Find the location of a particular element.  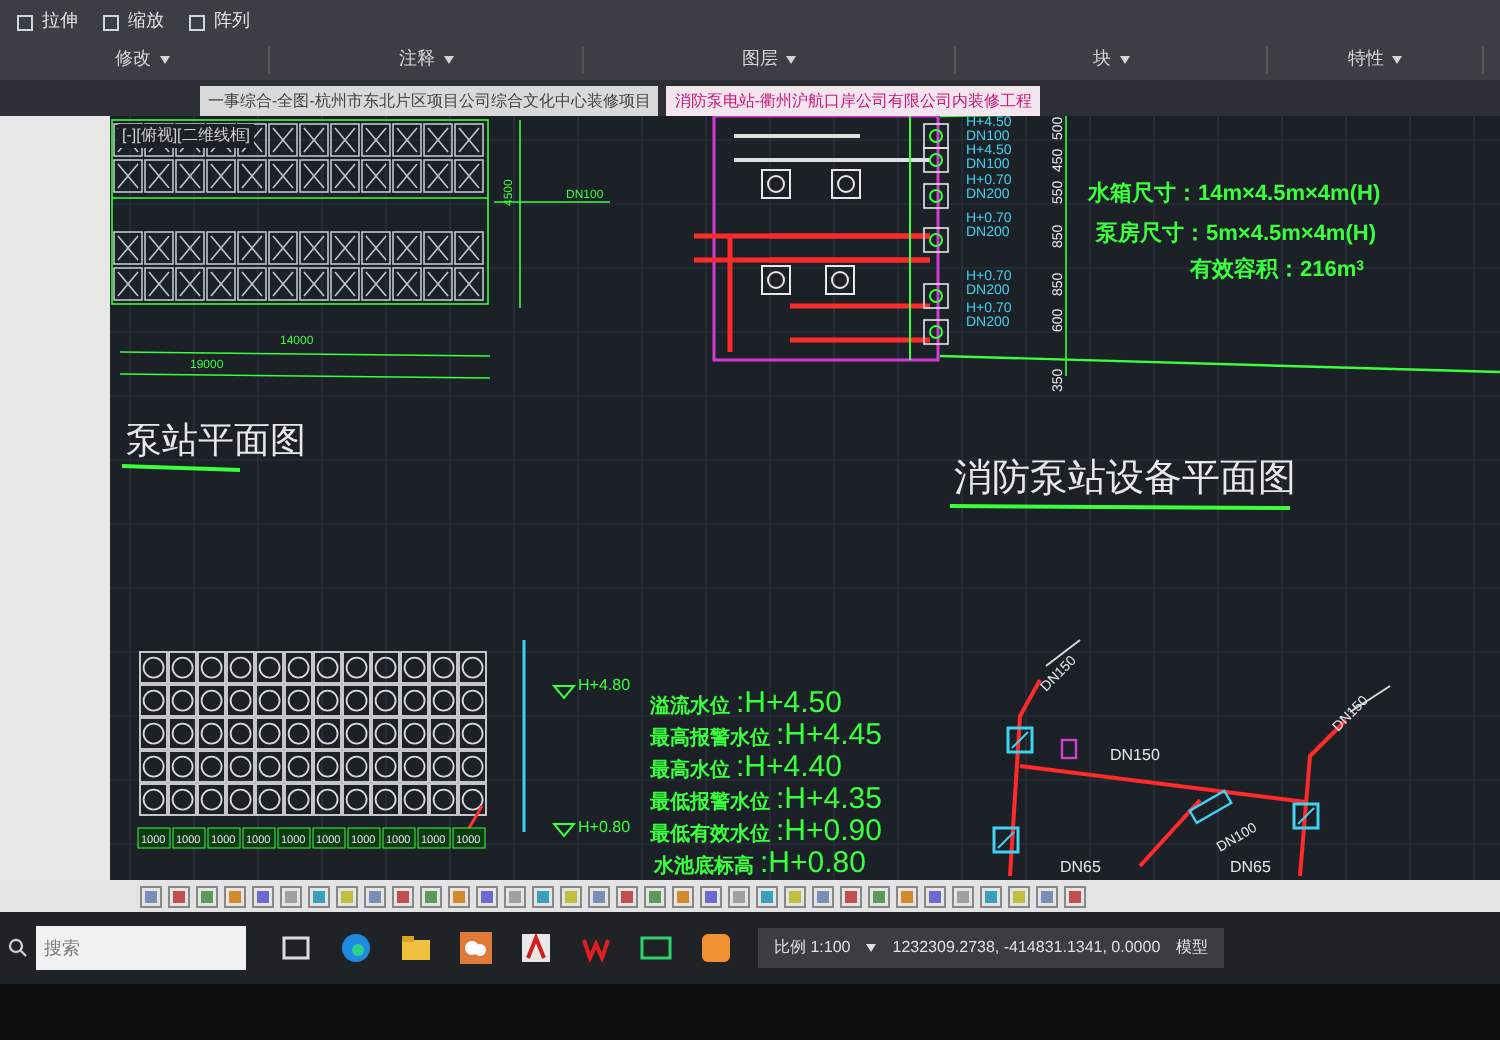

browser-icon is located at coordinates (356, 948).